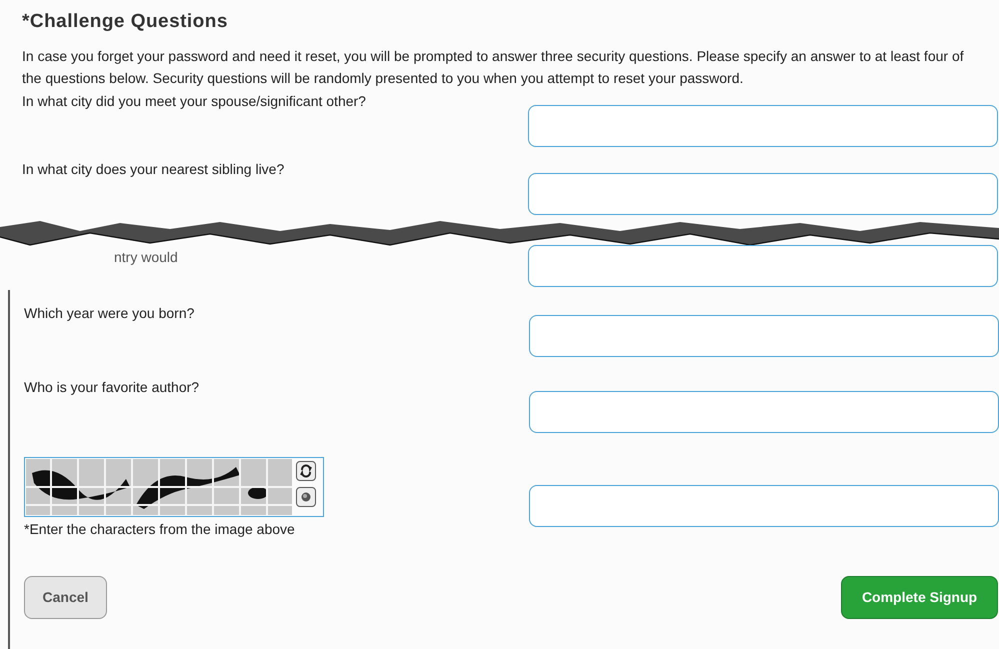 The width and height of the screenshot is (999, 649). What do you see at coordinates (125, 22) in the screenshot?
I see `section-title: *Challenge Questions` at bounding box center [125, 22].